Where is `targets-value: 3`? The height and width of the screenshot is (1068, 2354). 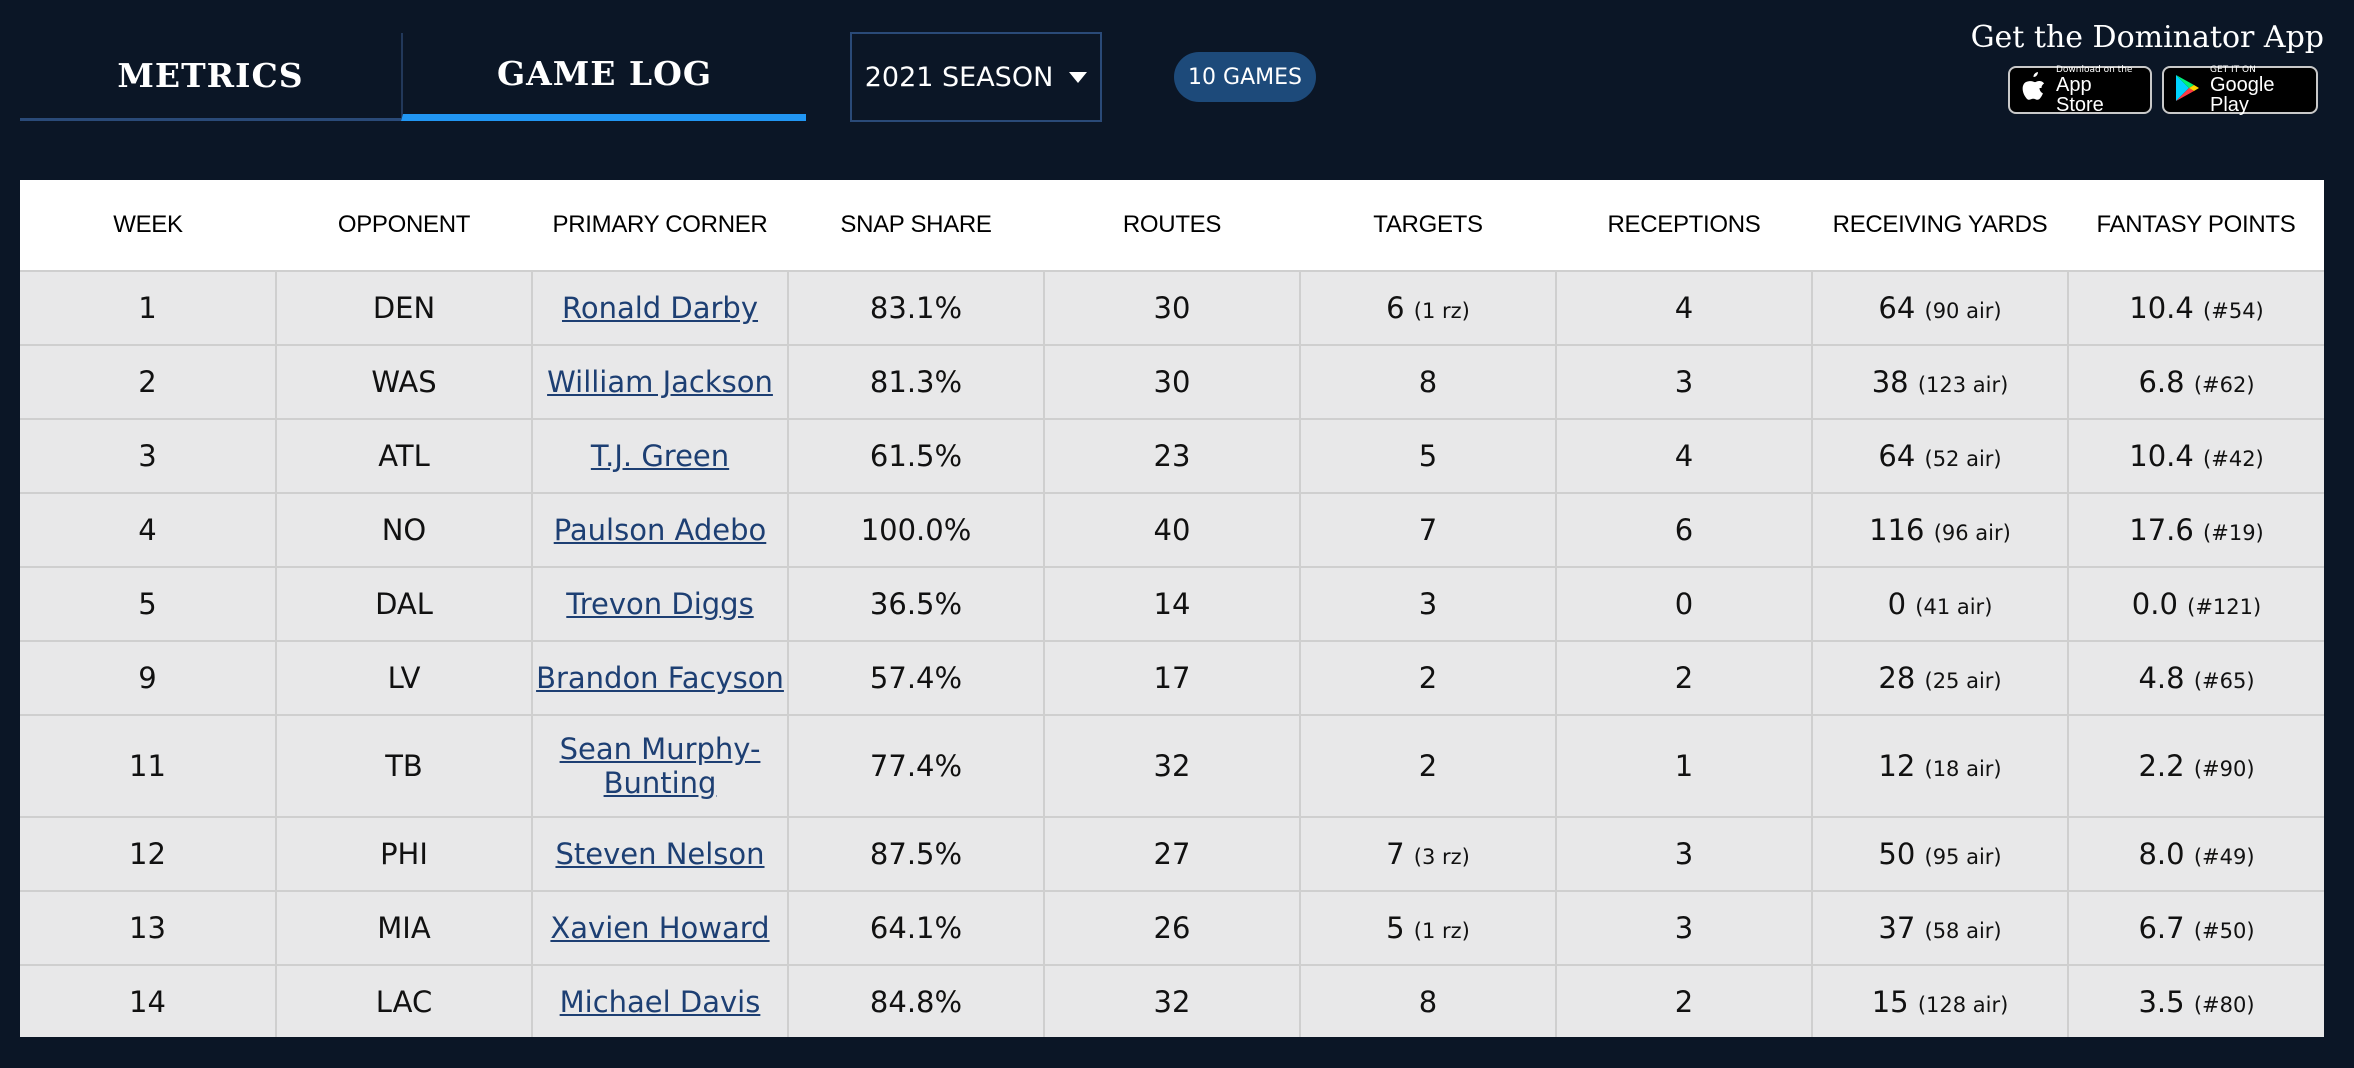 targets-value: 3 is located at coordinates (1428, 604).